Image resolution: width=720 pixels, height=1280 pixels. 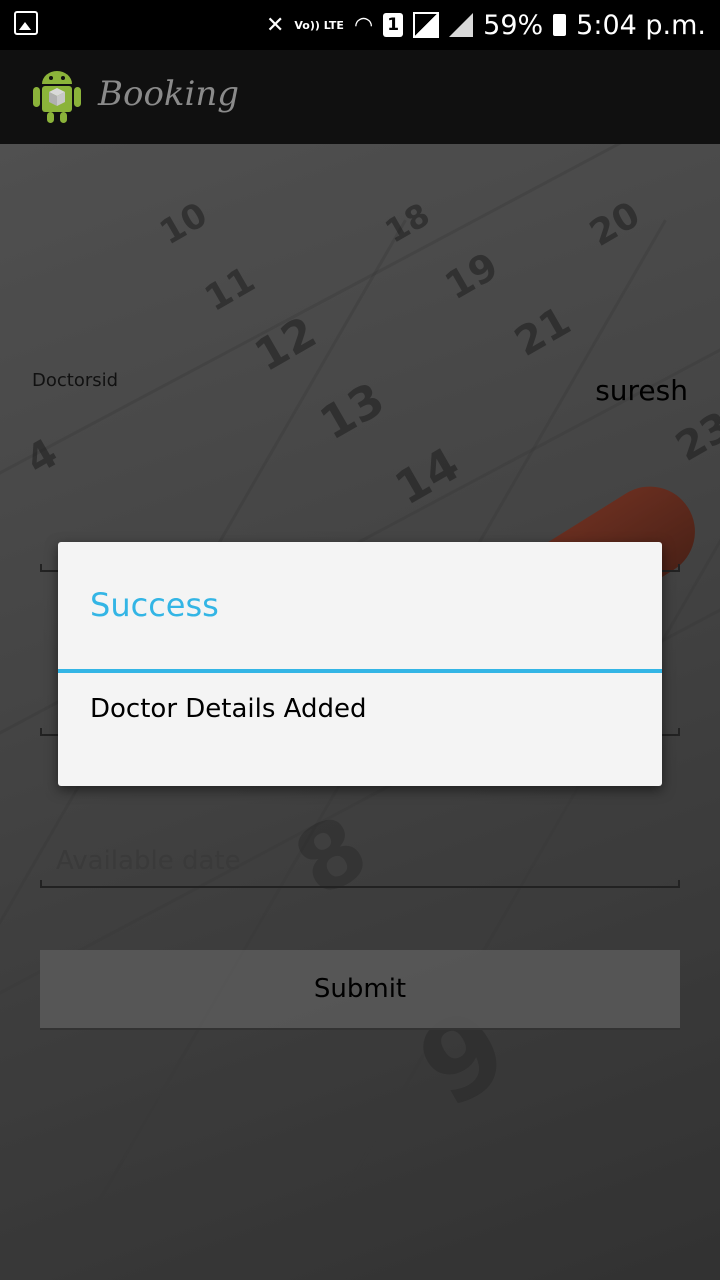 What do you see at coordinates (26, 23) in the screenshot?
I see `gallery-notification-icon` at bounding box center [26, 23].